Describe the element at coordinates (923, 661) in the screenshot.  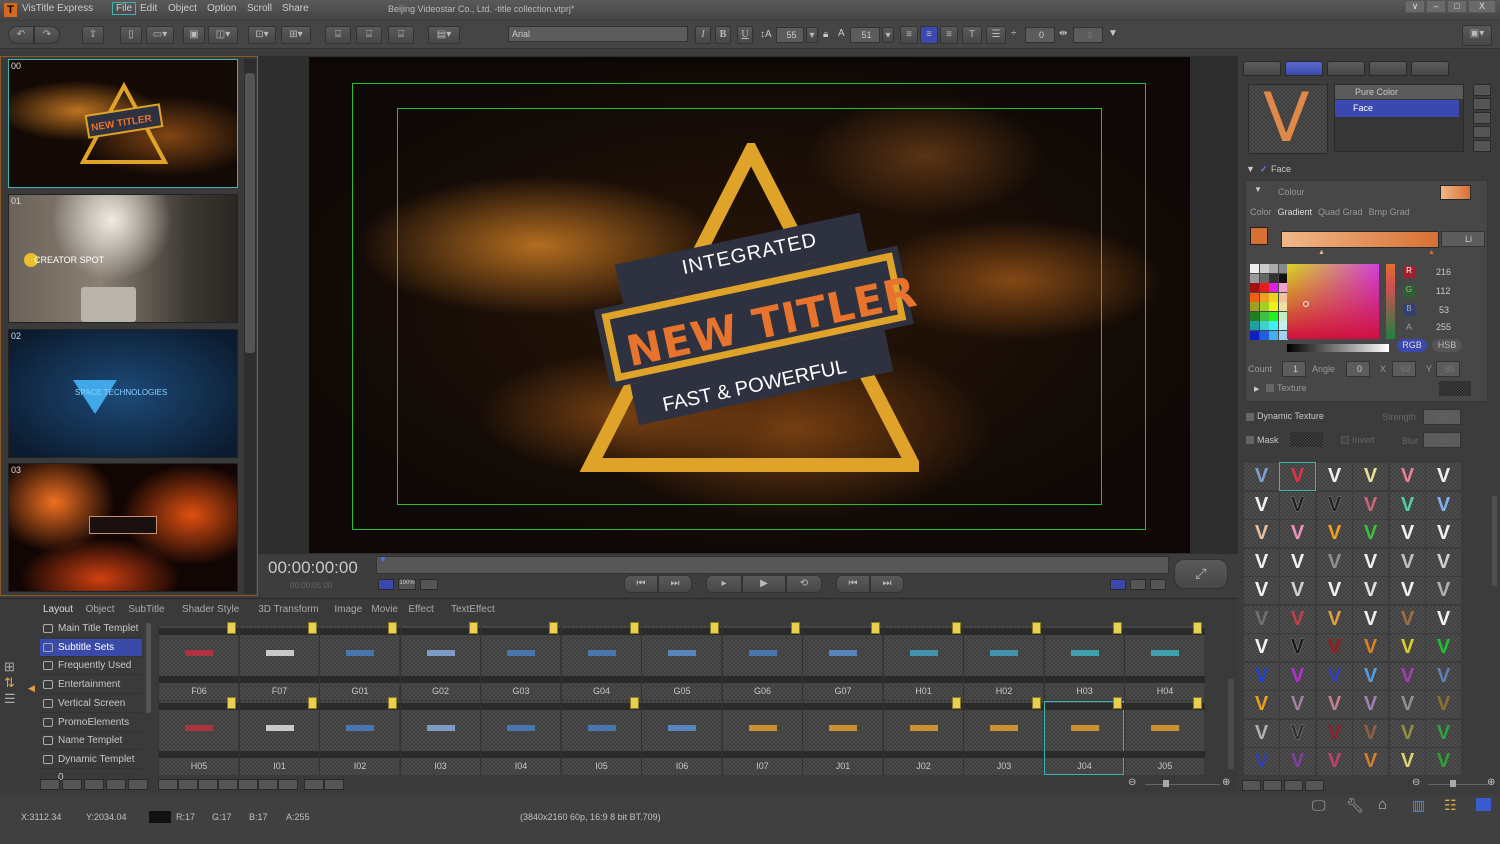
I see `template-item: H01` at that location.